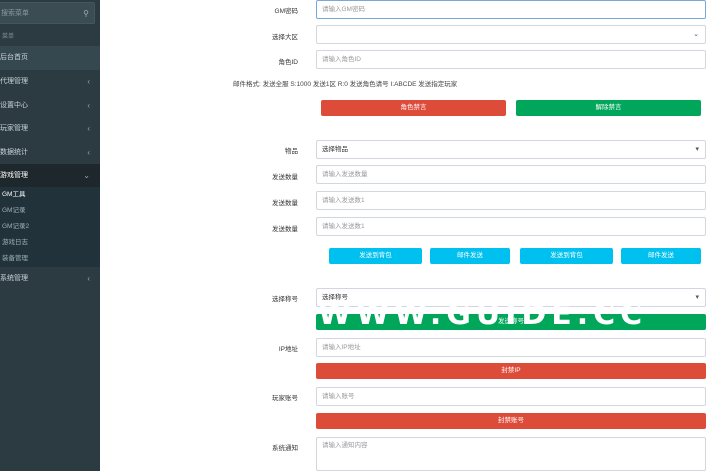 The image size is (711, 471). What do you see at coordinates (15, 243) in the screenshot?
I see `sidebar-subitem-game-log: 游戏日志` at bounding box center [15, 243].